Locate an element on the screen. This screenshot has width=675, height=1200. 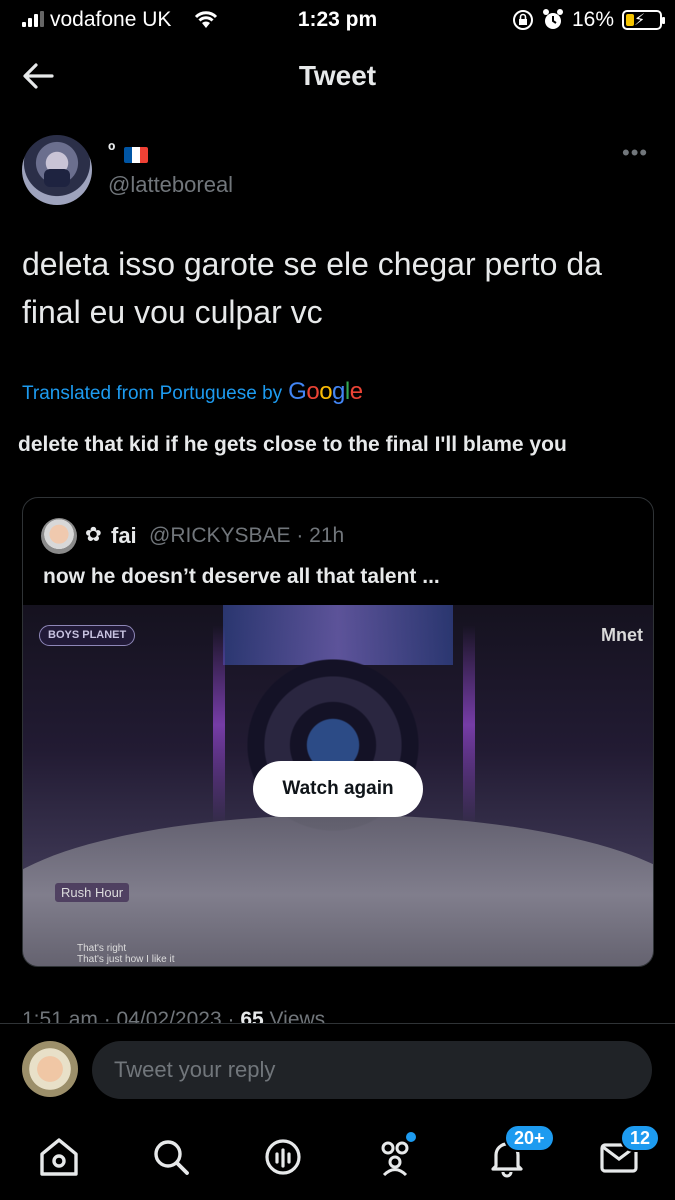
flower-icon: ✿ is located at coordinates (93, 535).